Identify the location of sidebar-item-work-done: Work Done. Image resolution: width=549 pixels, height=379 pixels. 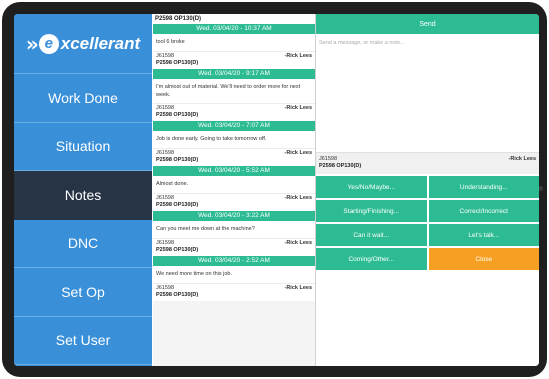
(83, 98).